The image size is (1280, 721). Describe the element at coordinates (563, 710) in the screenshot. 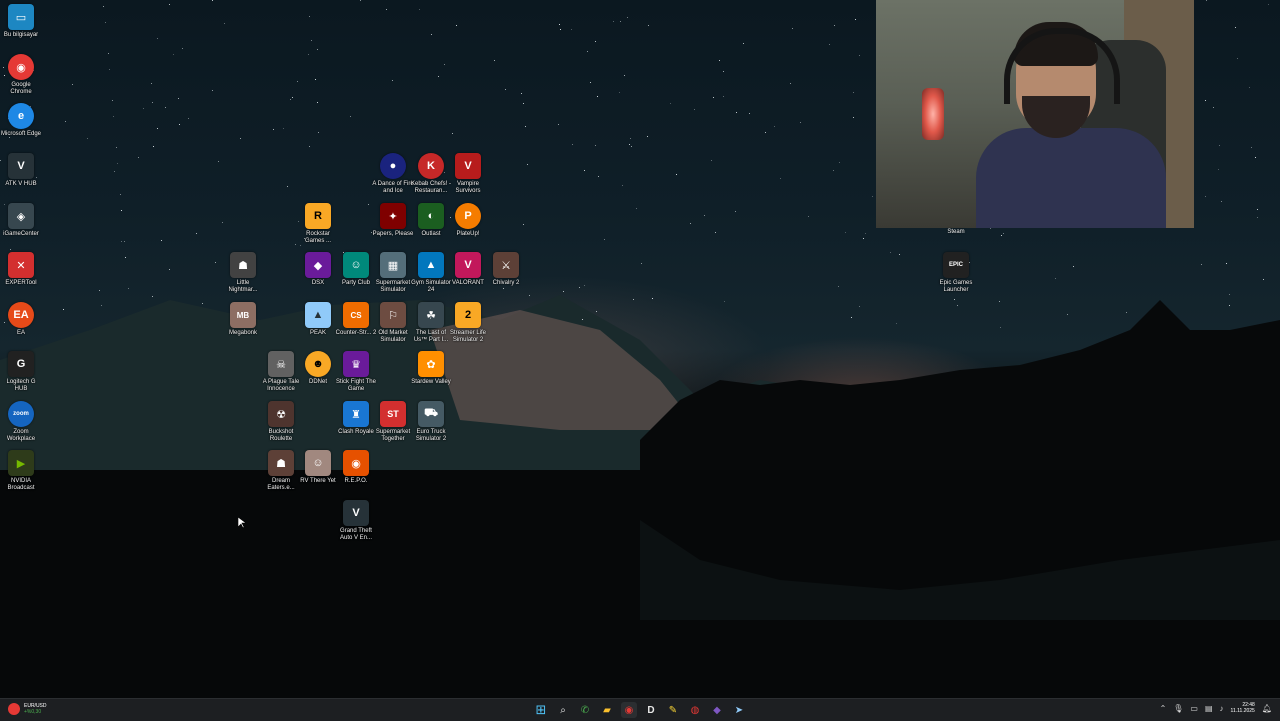

I see `search-button: ⌕` at that location.